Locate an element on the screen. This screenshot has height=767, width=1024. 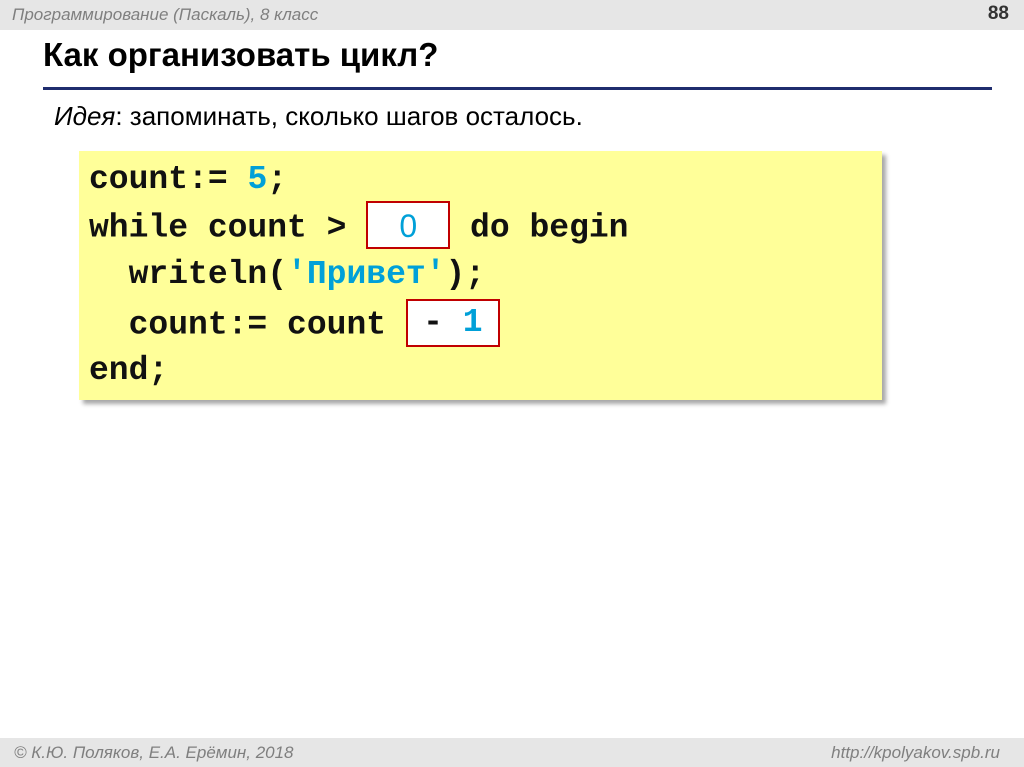
code-line-4: count:= count - 1 is located at coordinates (294, 323).